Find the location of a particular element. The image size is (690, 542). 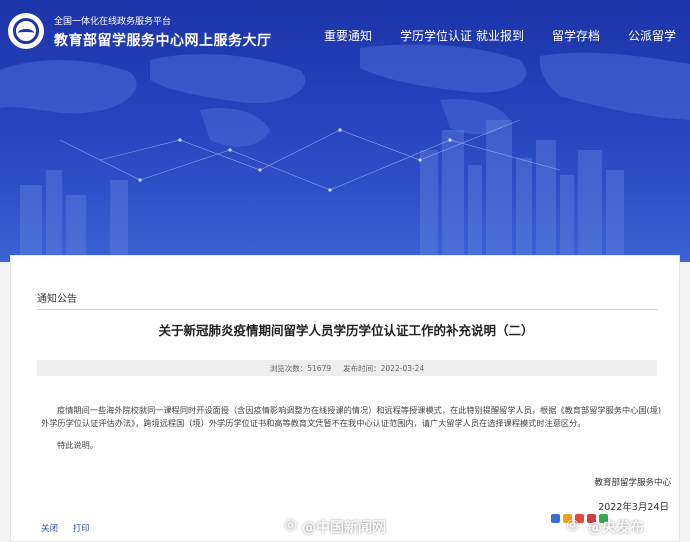

watermark-right: @央发布 is located at coordinates (616, 528).